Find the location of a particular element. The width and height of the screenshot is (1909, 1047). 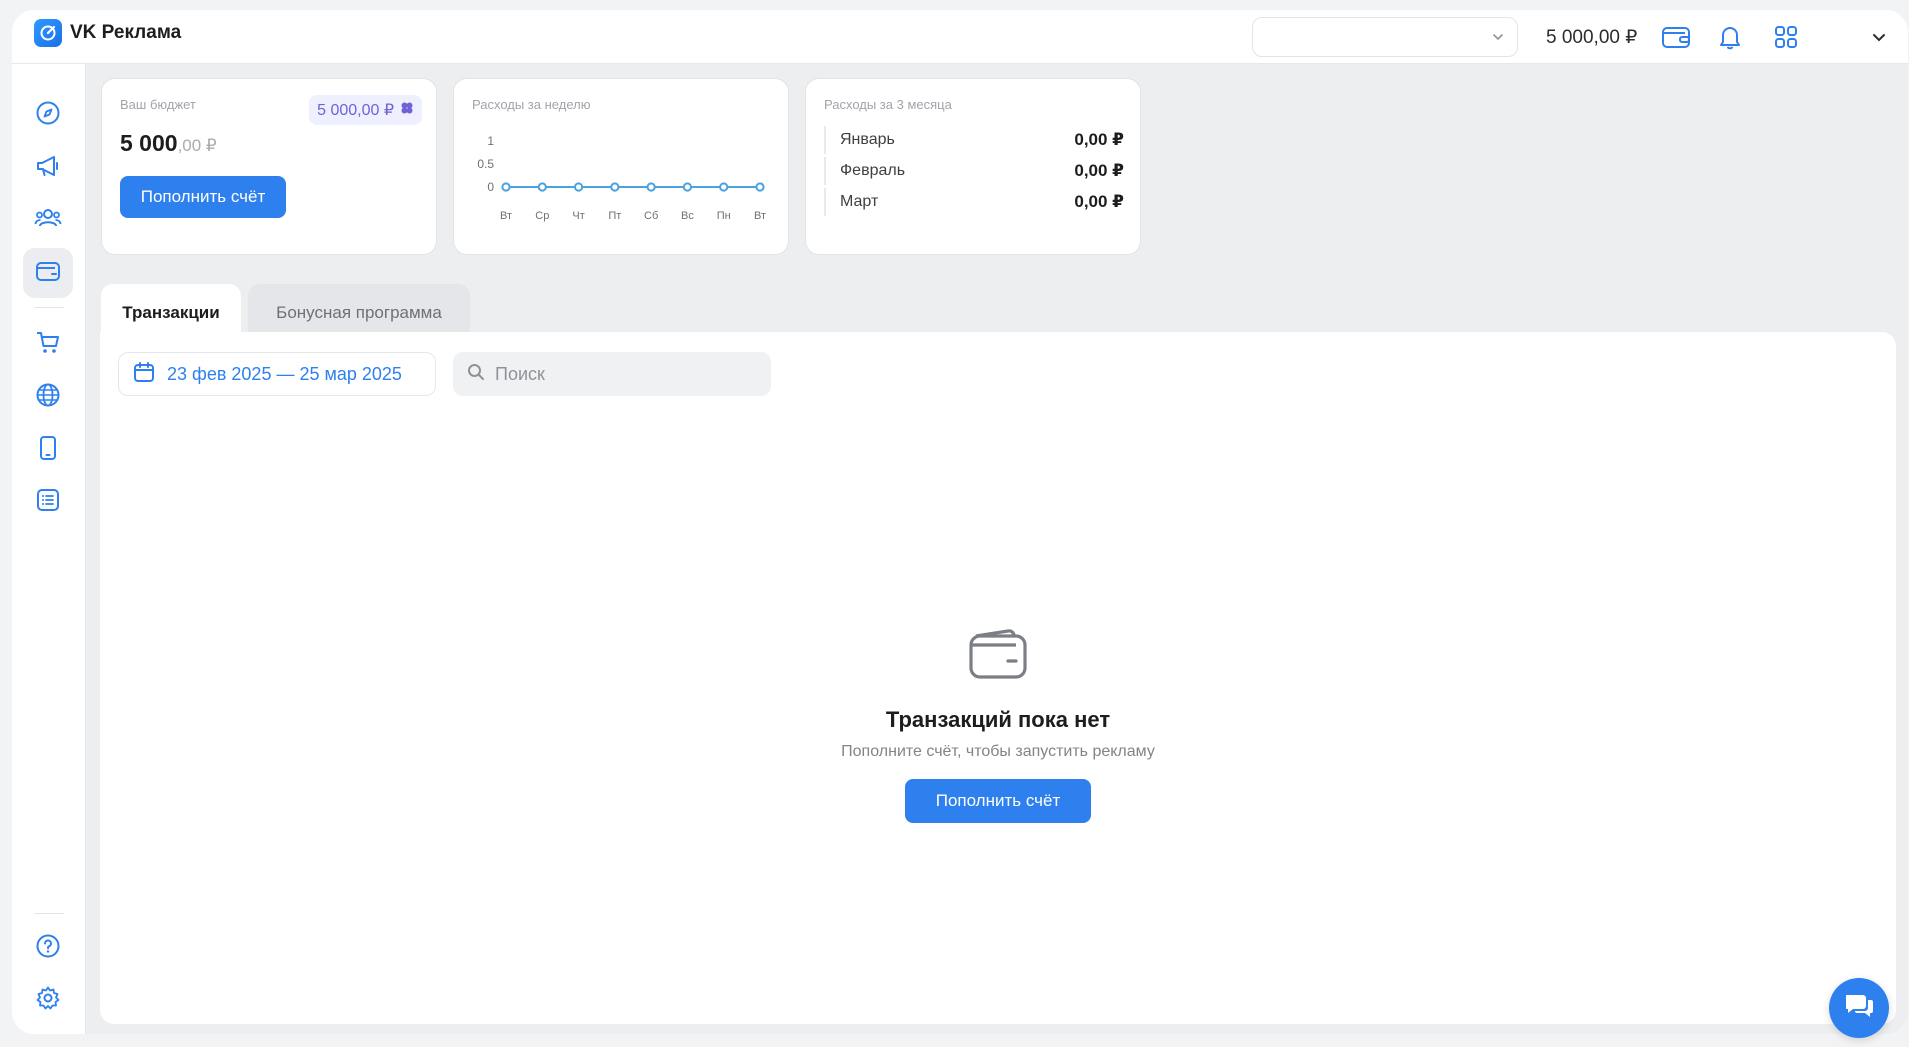

logo: VK Реклама is located at coordinates (107, 33).